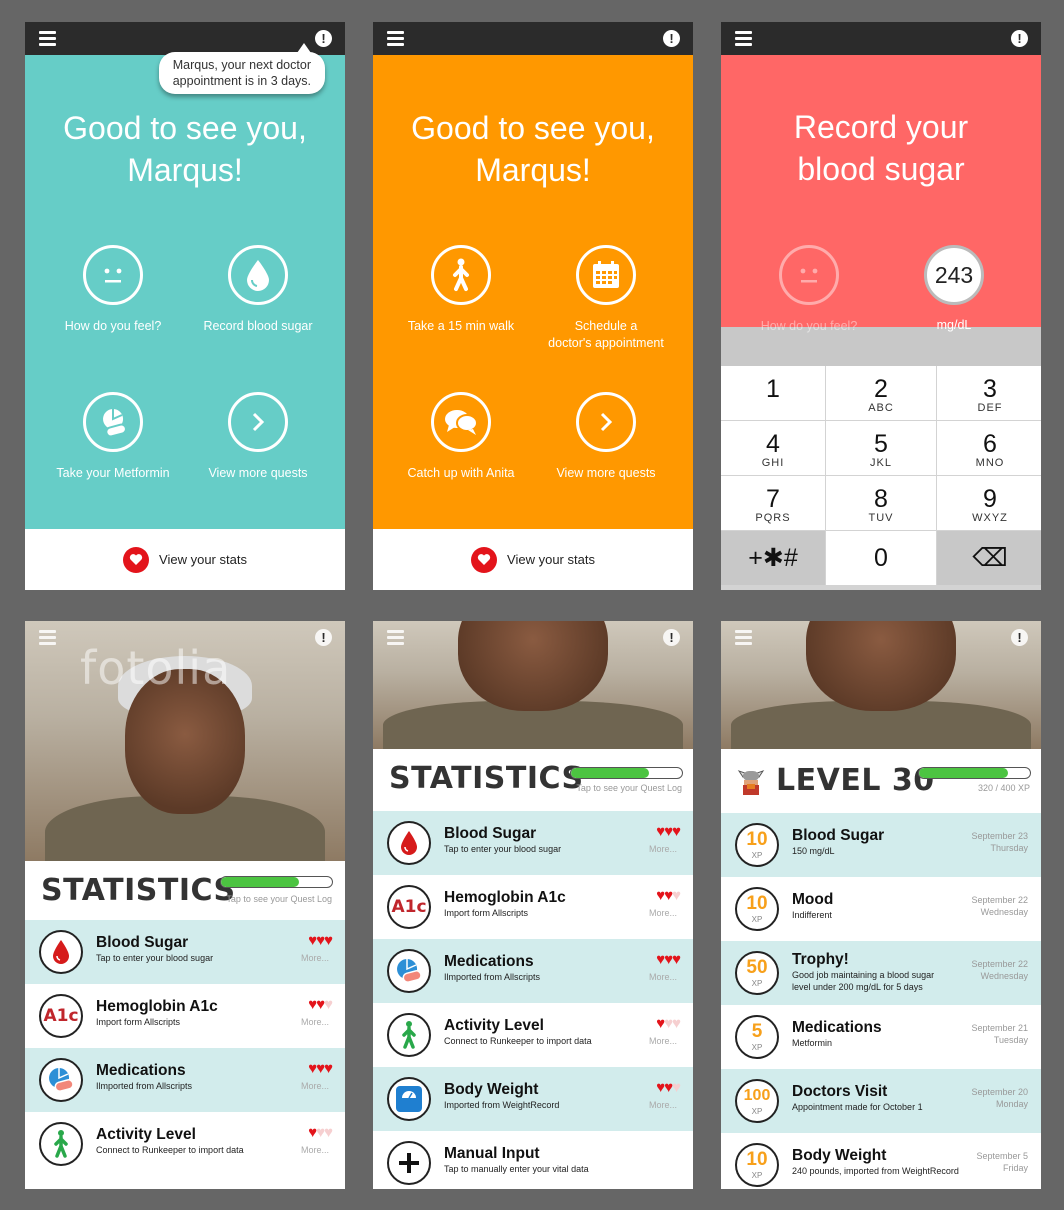 Image resolution: width=1064 pixels, height=1210 pixels. I want to click on key-0: 0, so click(881, 558).